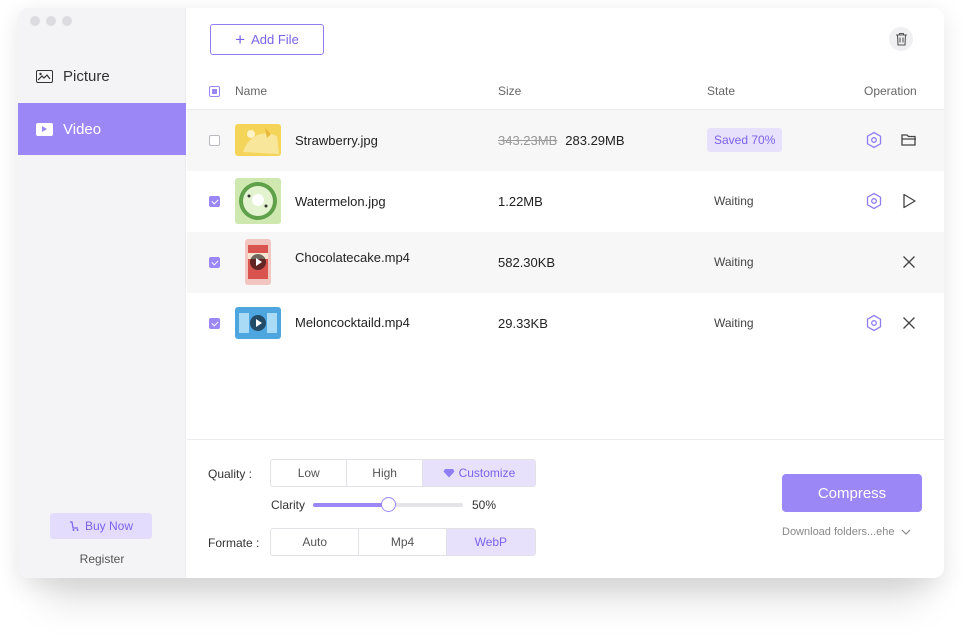  Describe the element at coordinates (484, 505) in the screenshot. I see `clarity-value: 50%` at that location.